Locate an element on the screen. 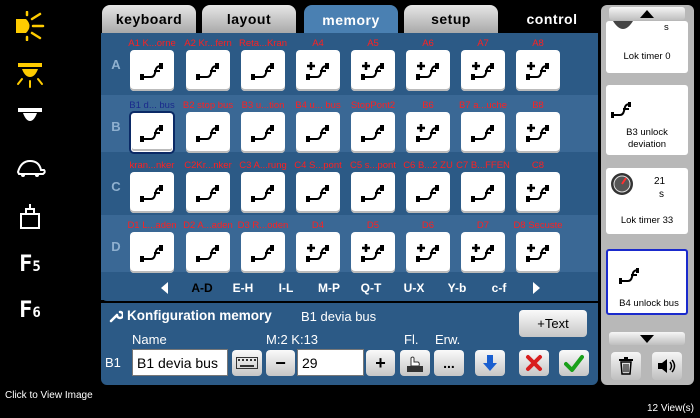 Image resolution: width=700 pixels, height=418 pixels. memory-cell-c5 is located at coordinates (373, 192).